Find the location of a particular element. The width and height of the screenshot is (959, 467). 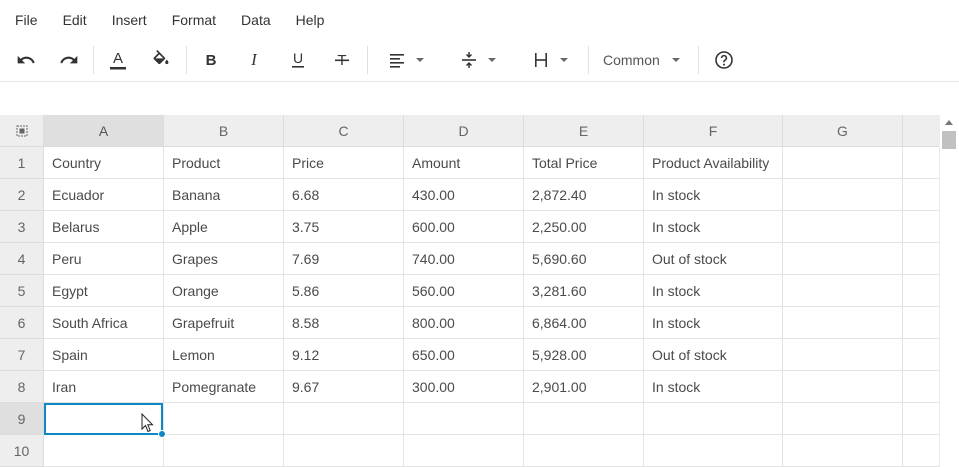

row-header-5: 5 is located at coordinates (22, 291).